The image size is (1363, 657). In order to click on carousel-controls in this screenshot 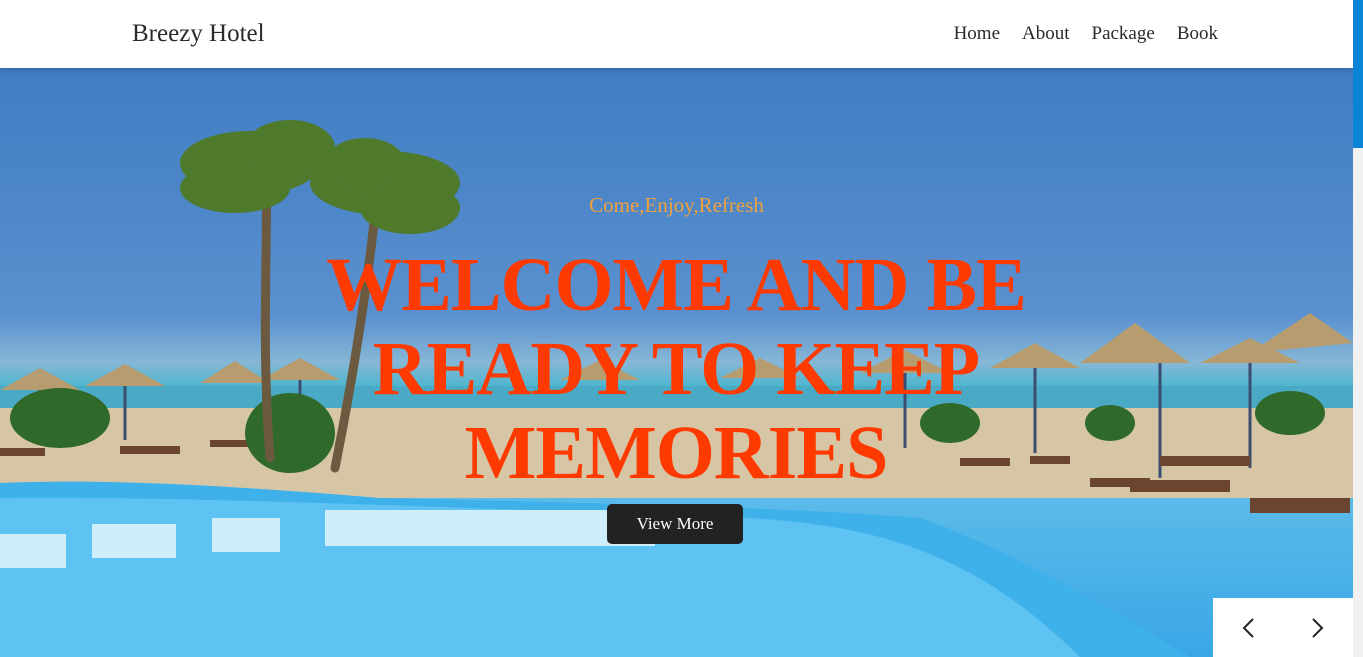, I will do `click(1283, 627)`.